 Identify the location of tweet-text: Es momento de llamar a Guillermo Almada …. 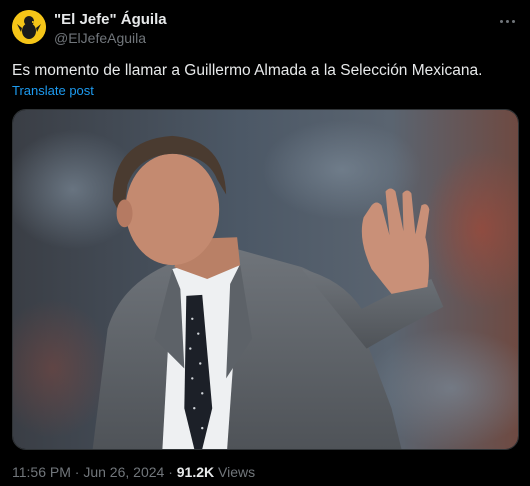
(247, 70).